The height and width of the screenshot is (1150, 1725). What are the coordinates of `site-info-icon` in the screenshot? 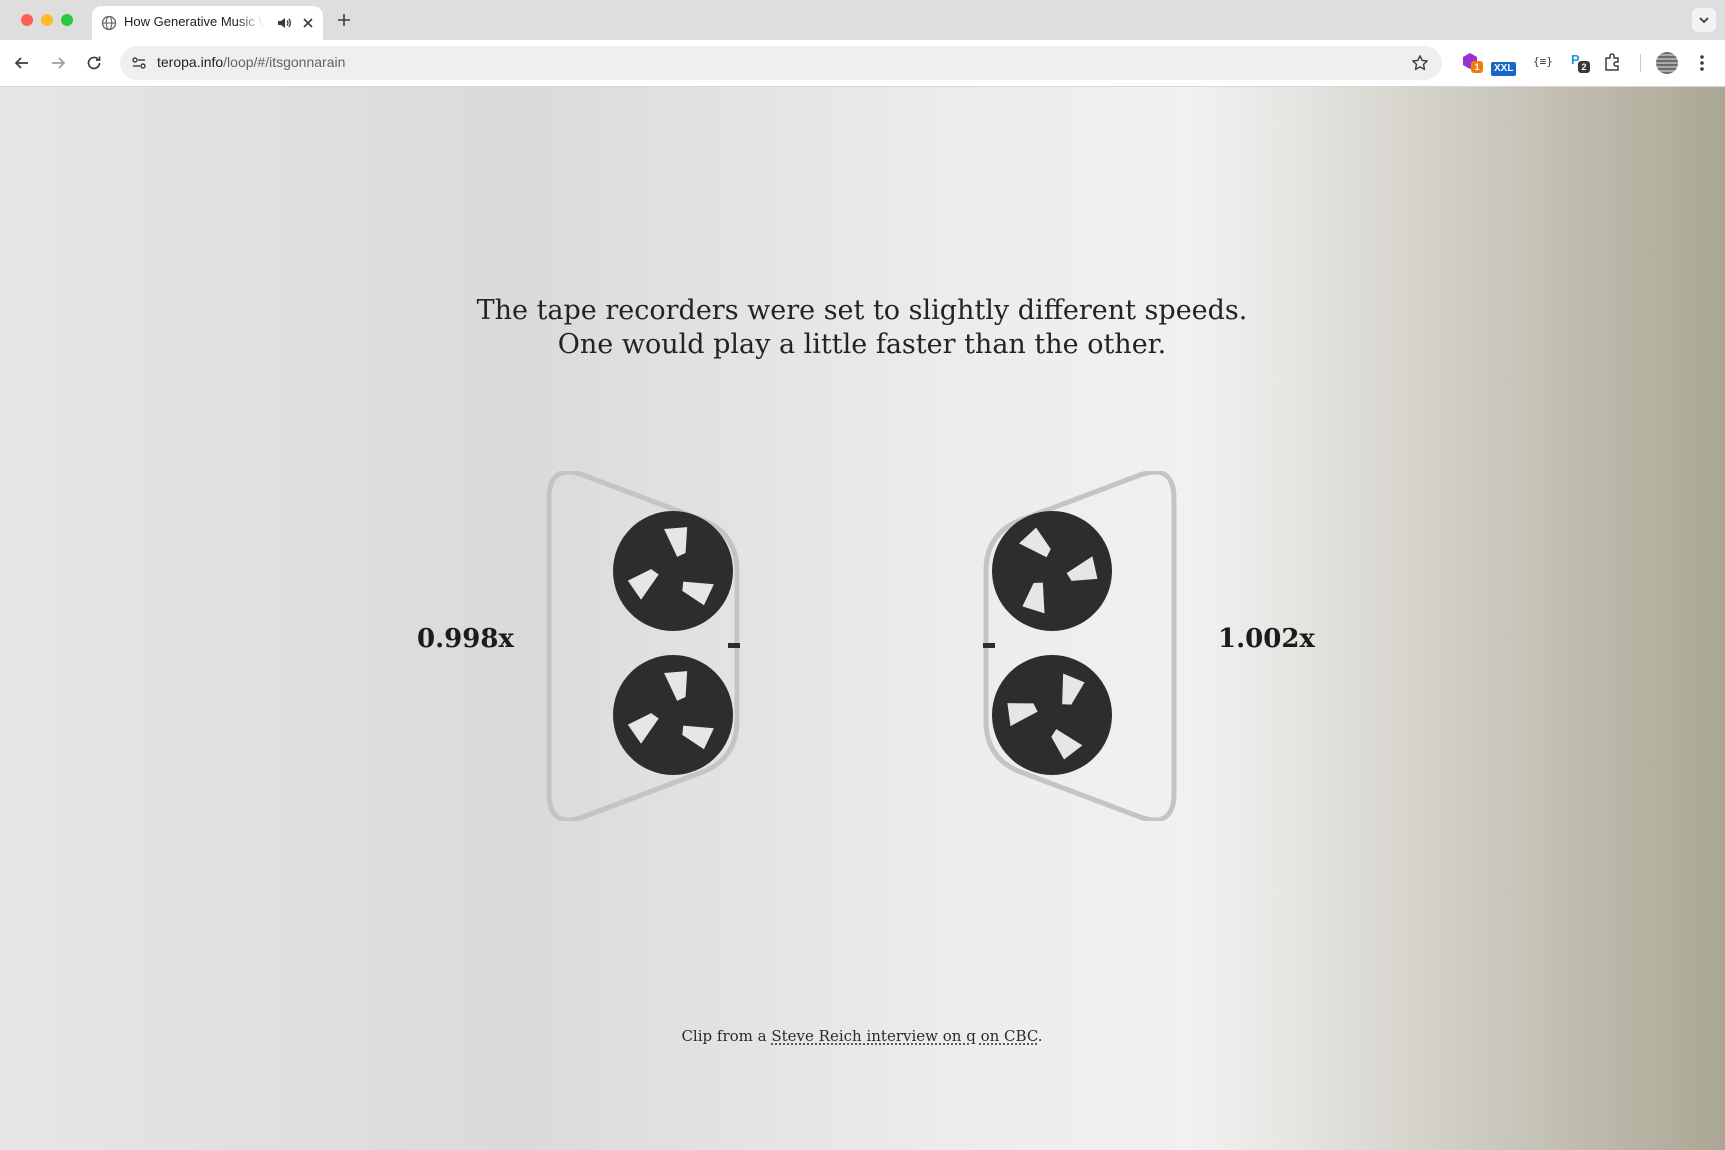 It's located at (139, 63).